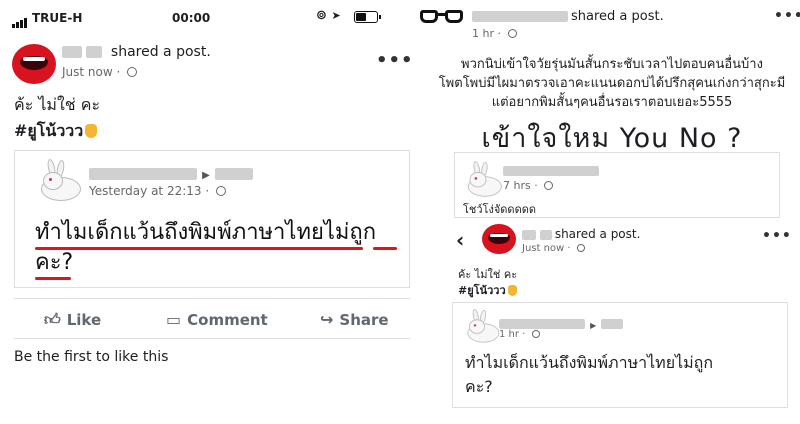 The height and width of the screenshot is (424, 800). I want to click on carrier-label: TRUE-H, so click(57, 18).